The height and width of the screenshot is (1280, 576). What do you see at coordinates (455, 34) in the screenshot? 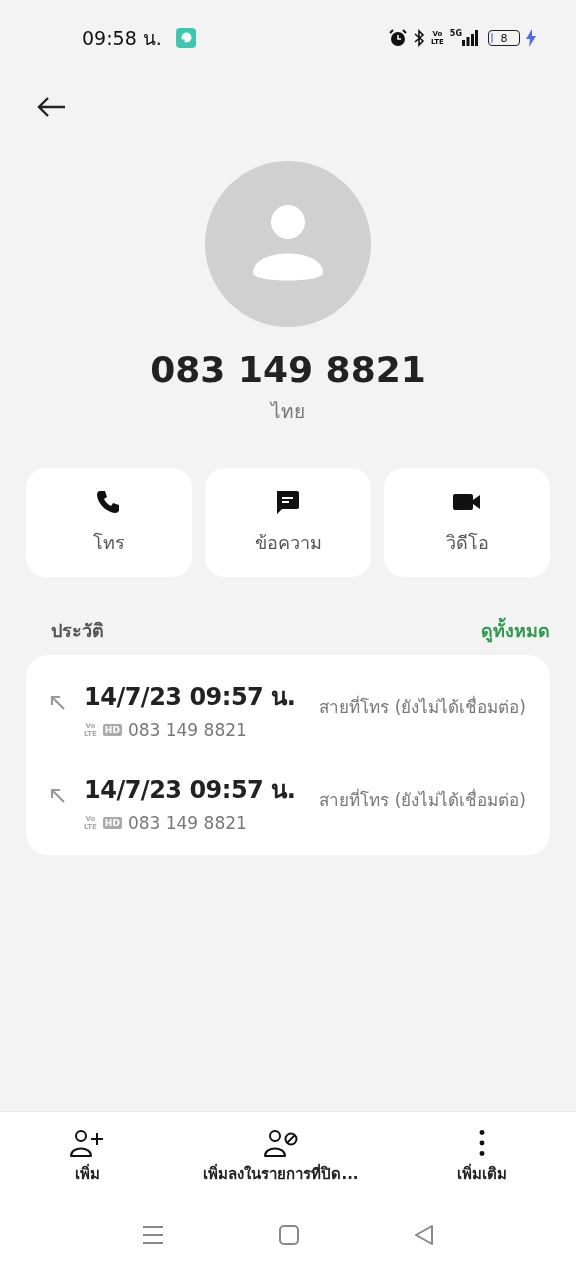
I see `network-type: 5G` at bounding box center [455, 34].